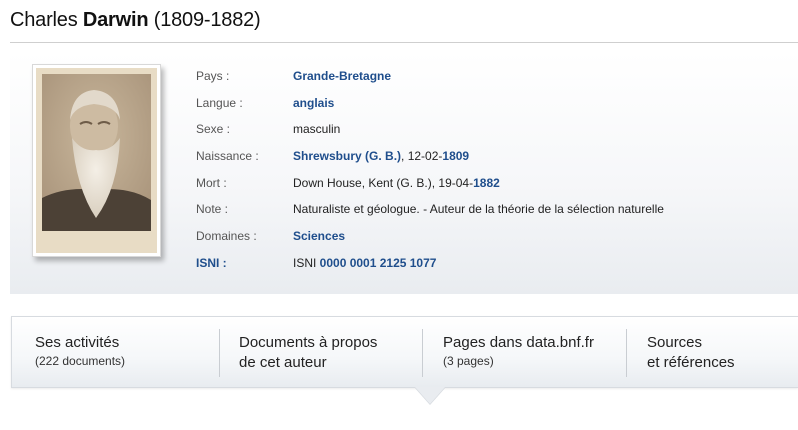 The width and height of the screenshot is (798, 430). I want to click on tab-activites-title: Ses activités, so click(77, 342).